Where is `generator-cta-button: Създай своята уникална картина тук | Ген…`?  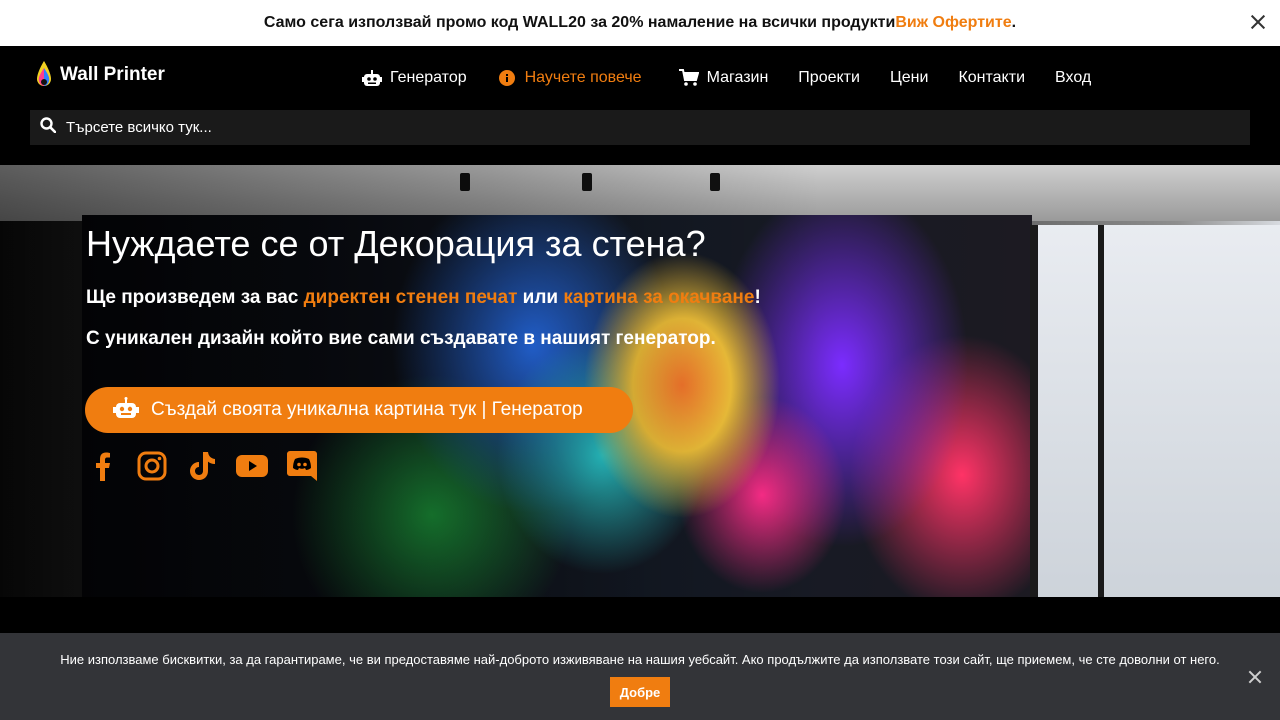 generator-cta-button: Създай своята уникална картина тук | Ген… is located at coordinates (359, 410).